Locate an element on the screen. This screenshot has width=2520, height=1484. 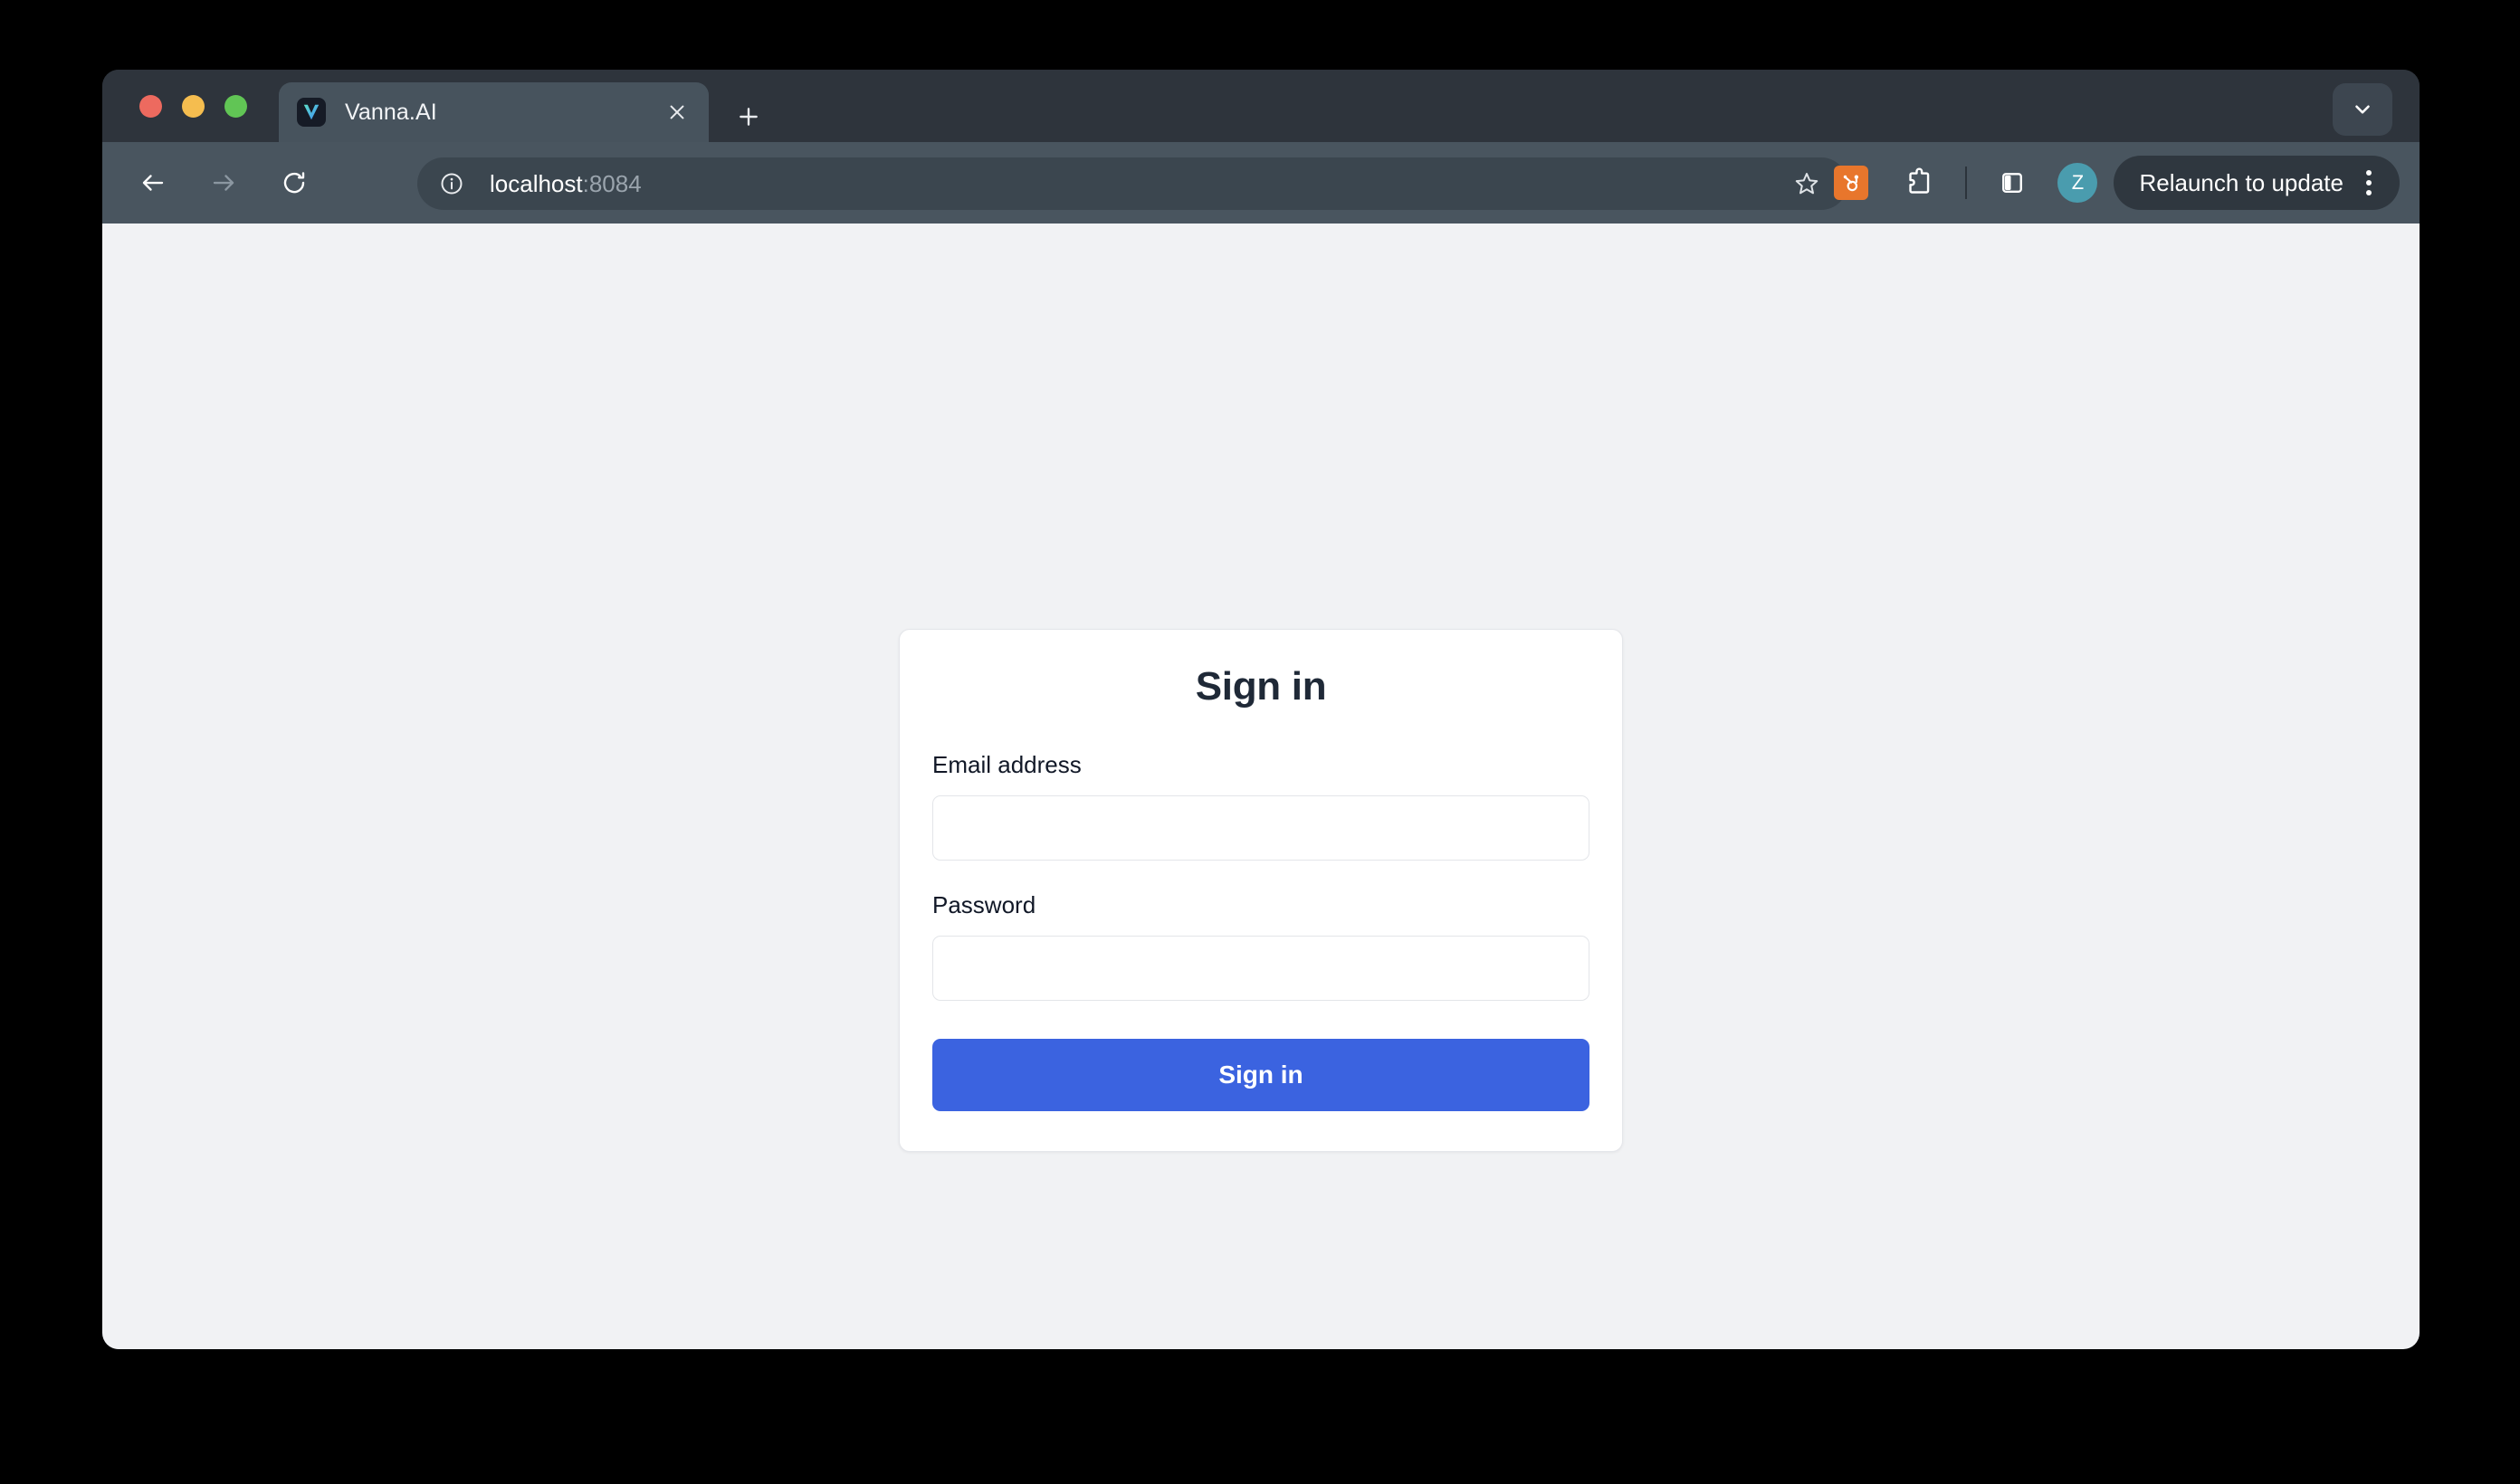
browser-tab-vanna-ai: Vanna.AI is located at coordinates (494, 112).